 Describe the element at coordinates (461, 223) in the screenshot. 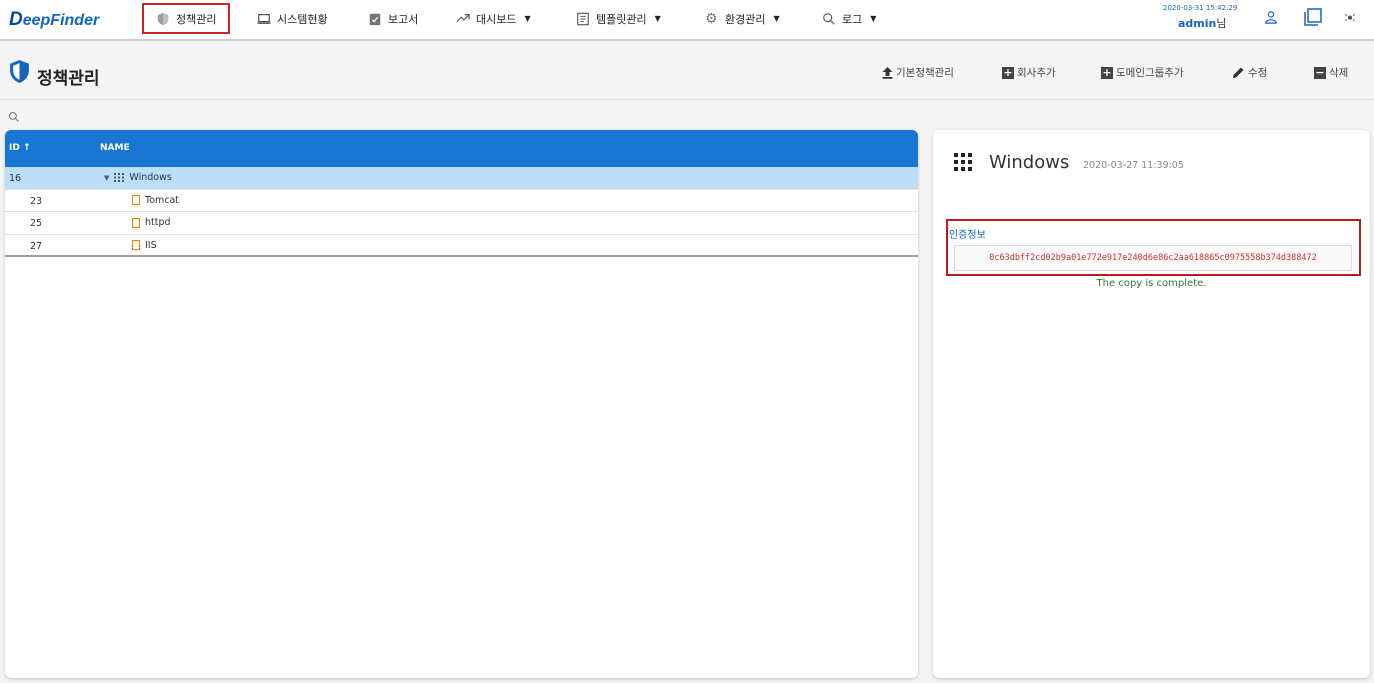

I see `table-row: 25 httpd` at that location.